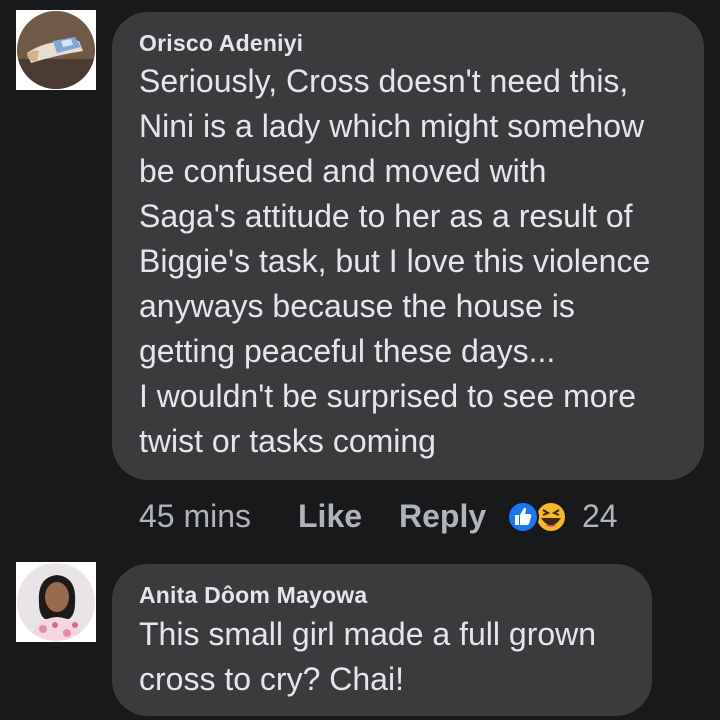 The width and height of the screenshot is (720, 720). What do you see at coordinates (442, 516) in the screenshot?
I see `reply-button: Reply` at bounding box center [442, 516].